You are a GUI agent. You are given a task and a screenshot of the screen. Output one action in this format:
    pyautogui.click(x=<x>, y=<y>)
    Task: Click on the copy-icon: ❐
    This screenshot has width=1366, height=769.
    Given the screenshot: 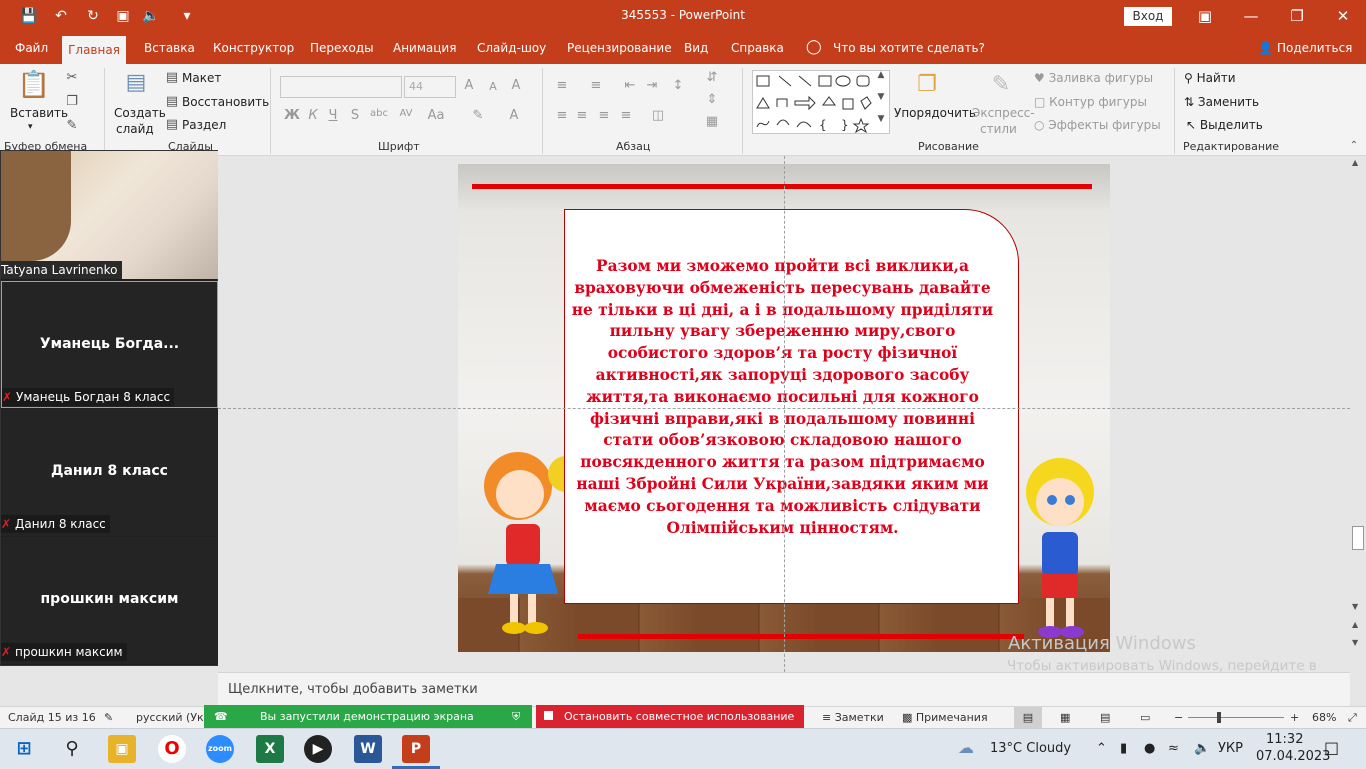 What is the action you would take?
    pyautogui.click(x=72, y=101)
    